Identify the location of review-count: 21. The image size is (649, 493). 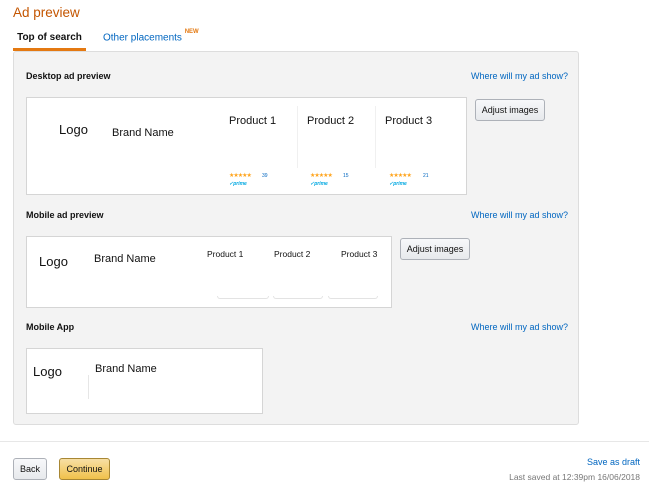
(426, 176).